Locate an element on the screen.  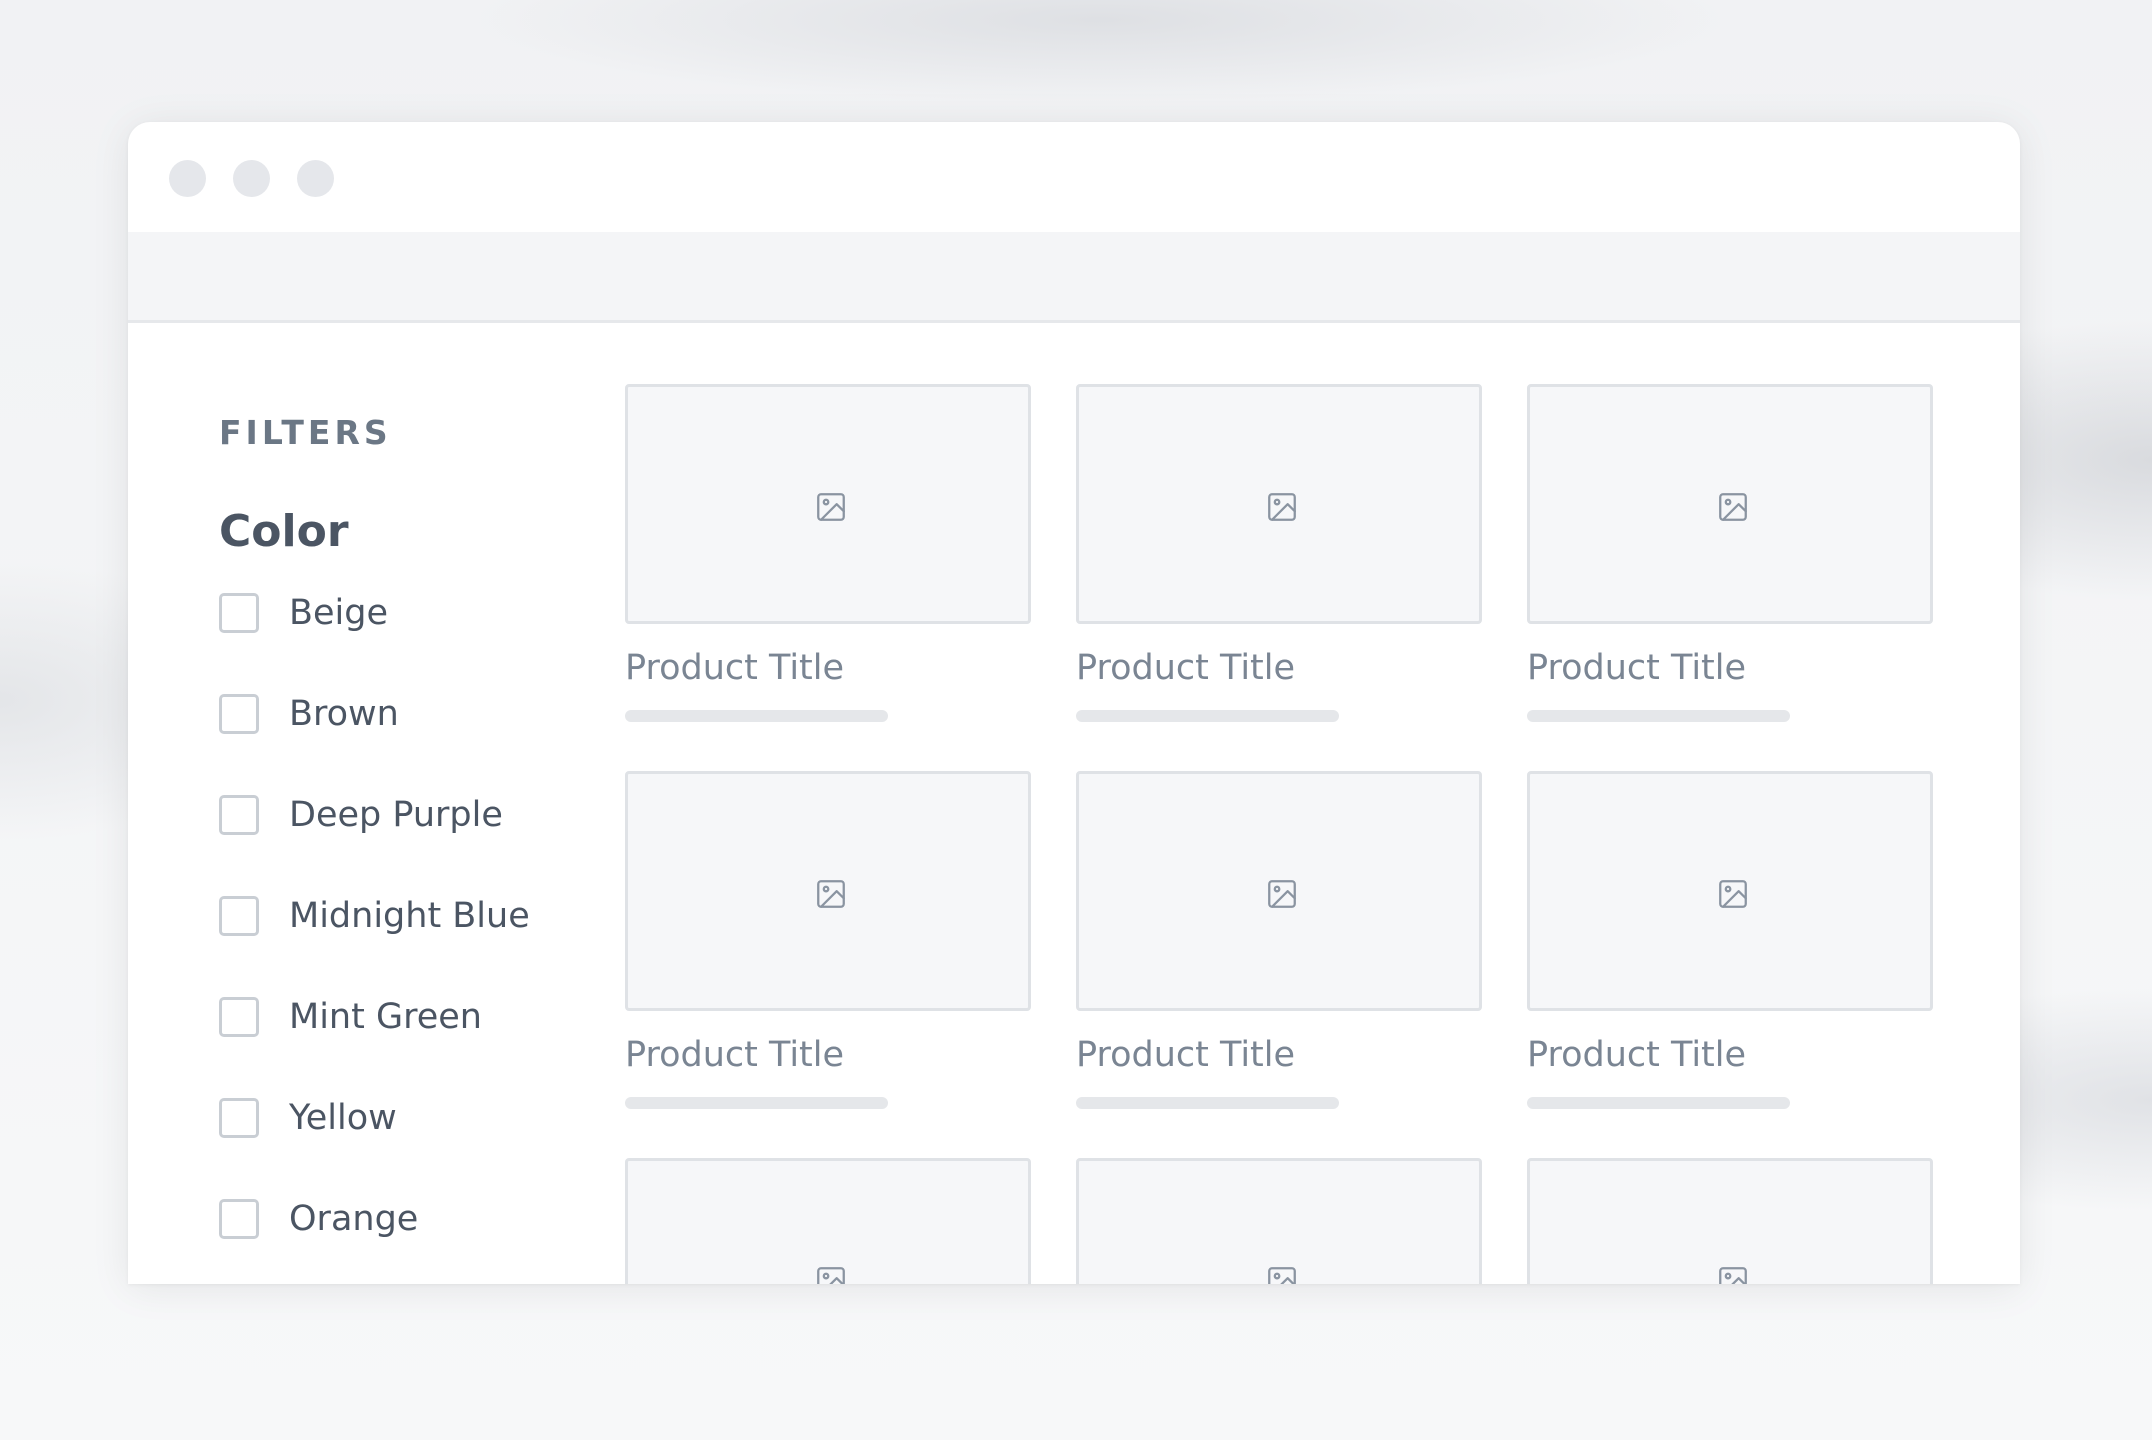
color-option-deep-purple: Deep Purple is located at coordinates (419, 845).